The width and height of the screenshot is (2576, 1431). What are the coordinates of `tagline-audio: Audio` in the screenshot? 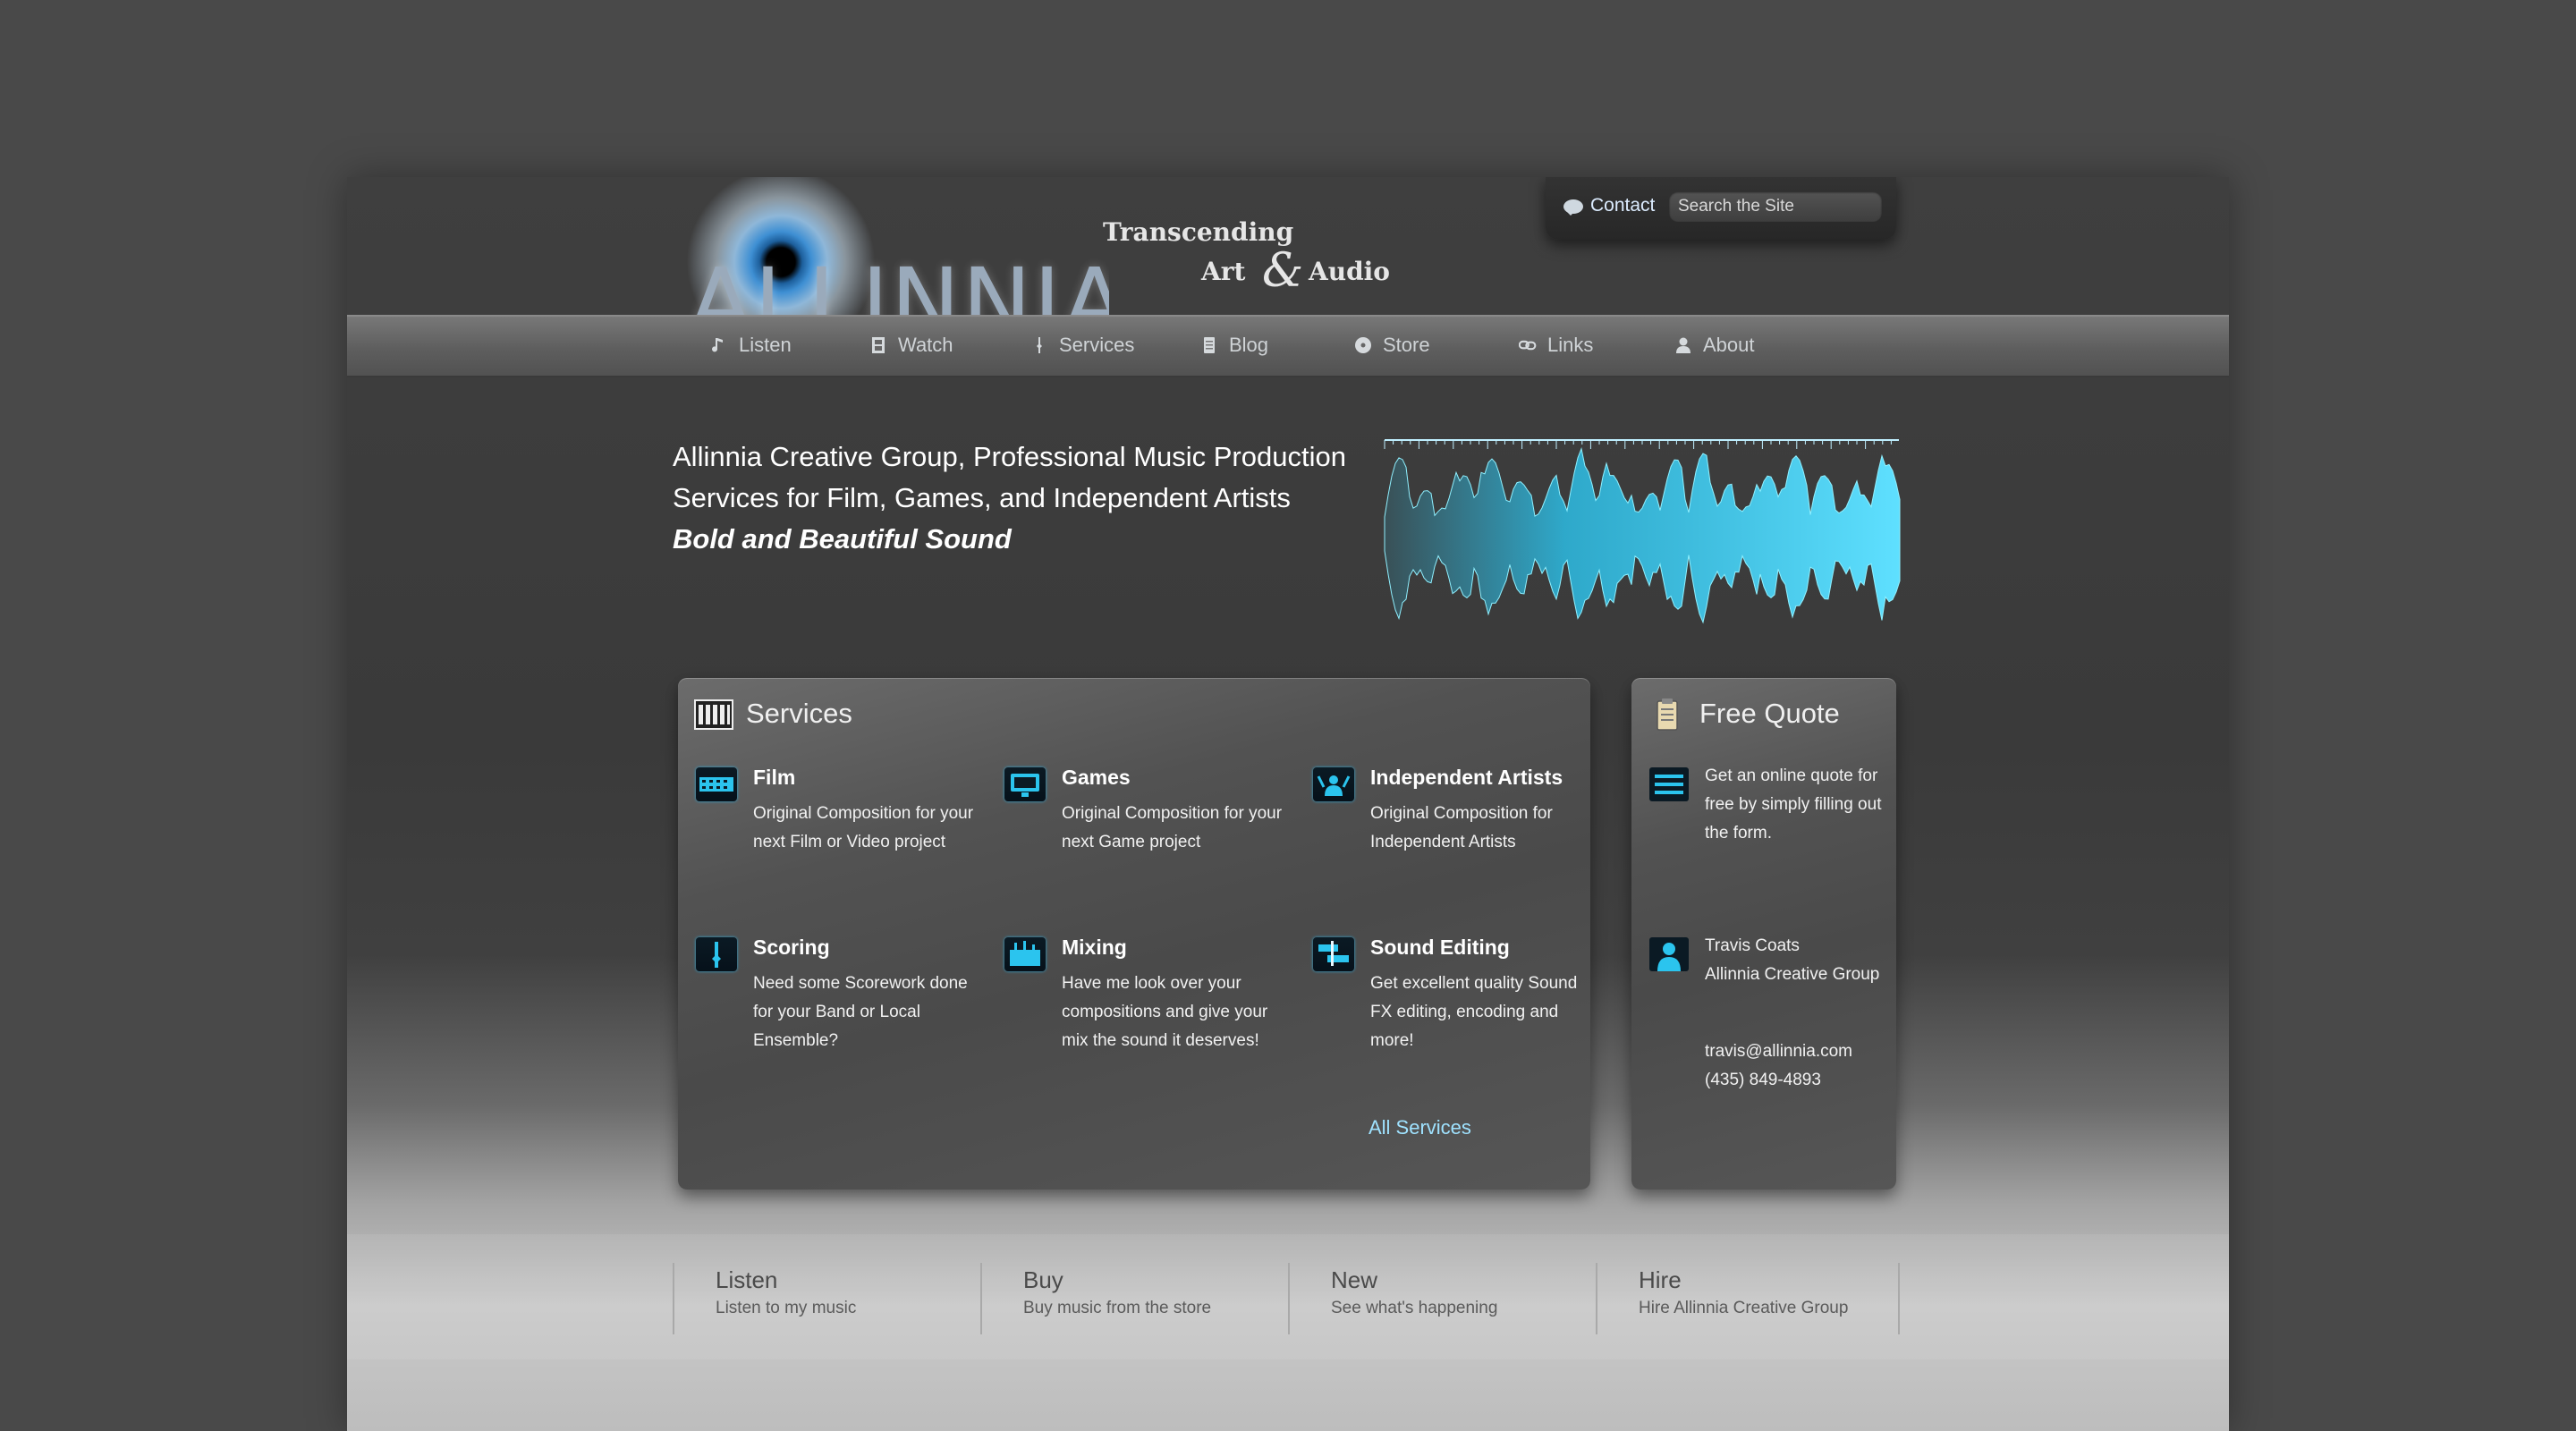 It's located at (1349, 271).